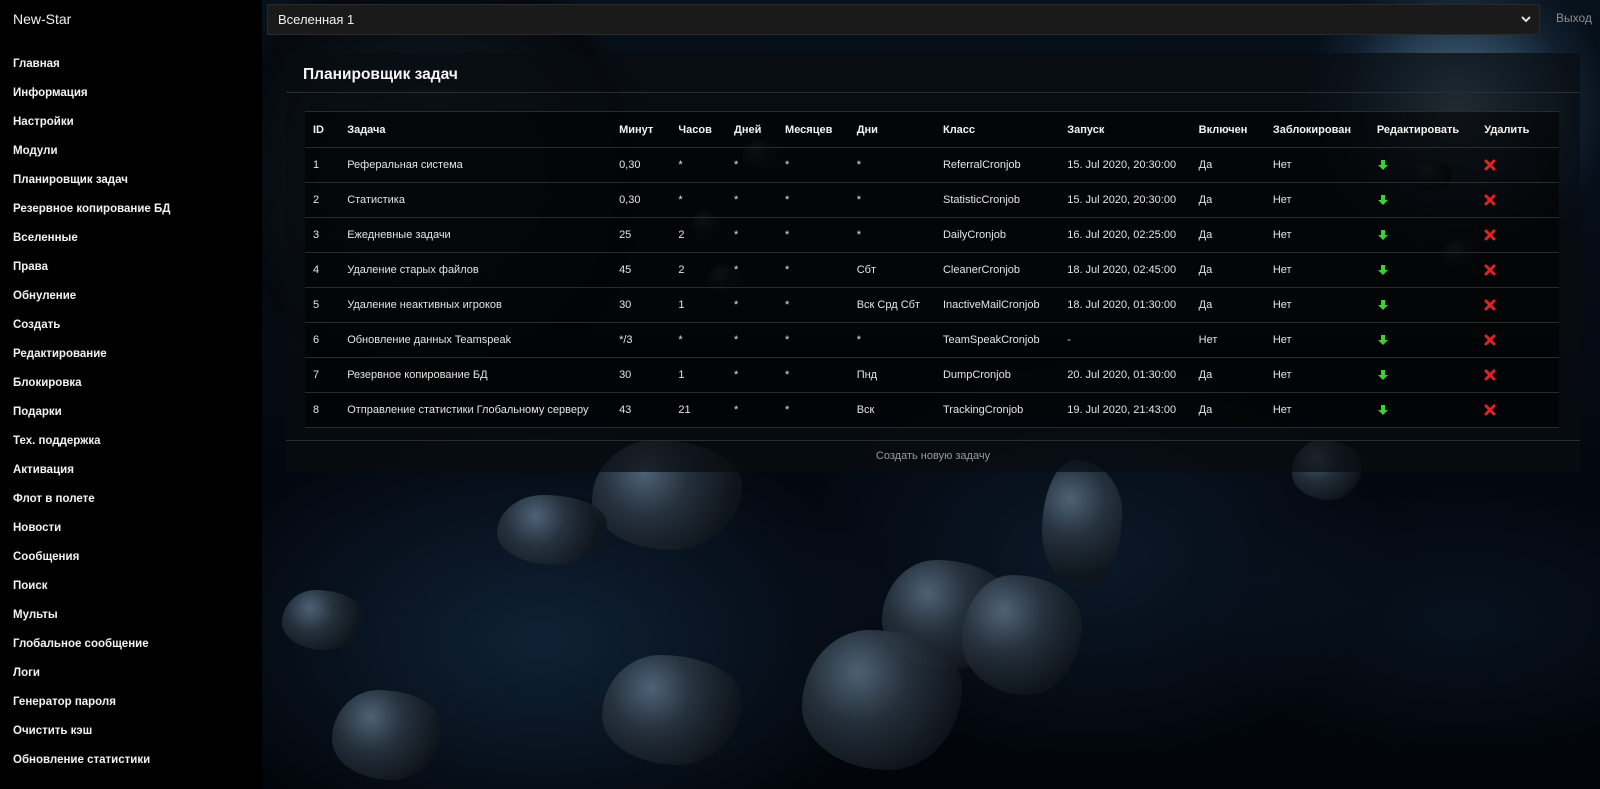  Describe the element at coordinates (641, 200) in the screenshot. I see `cell-minute: 0,30` at that location.